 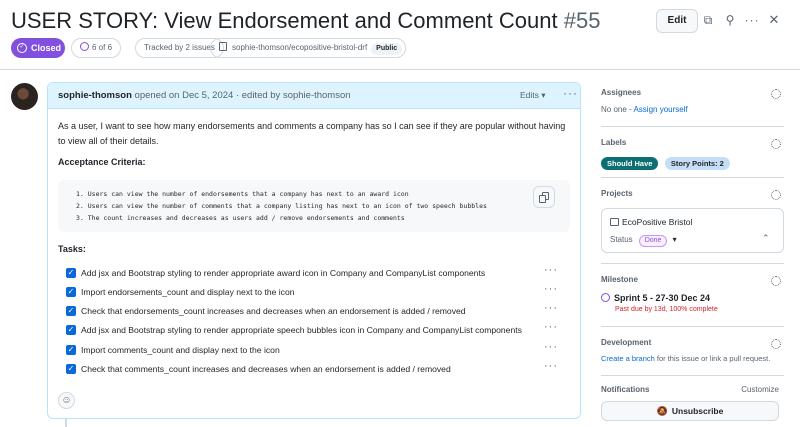 I want to click on comment-more-icon: ···, so click(x=570, y=93).